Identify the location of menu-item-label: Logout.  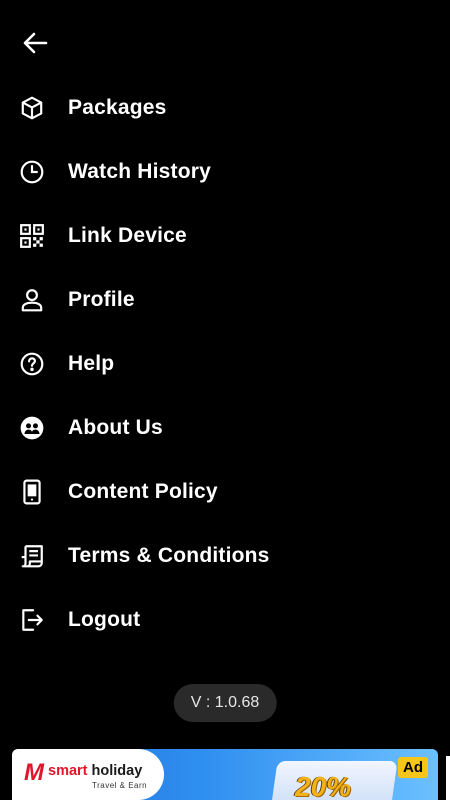
(104, 619).